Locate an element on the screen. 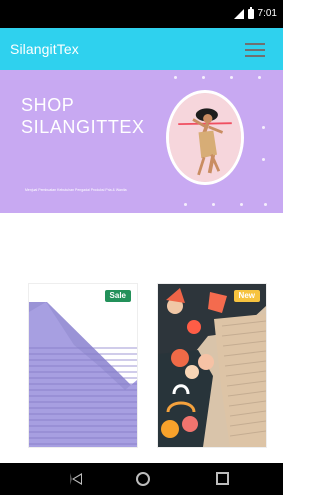 The image size is (320, 495). home-icon is located at coordinates (143, 479).